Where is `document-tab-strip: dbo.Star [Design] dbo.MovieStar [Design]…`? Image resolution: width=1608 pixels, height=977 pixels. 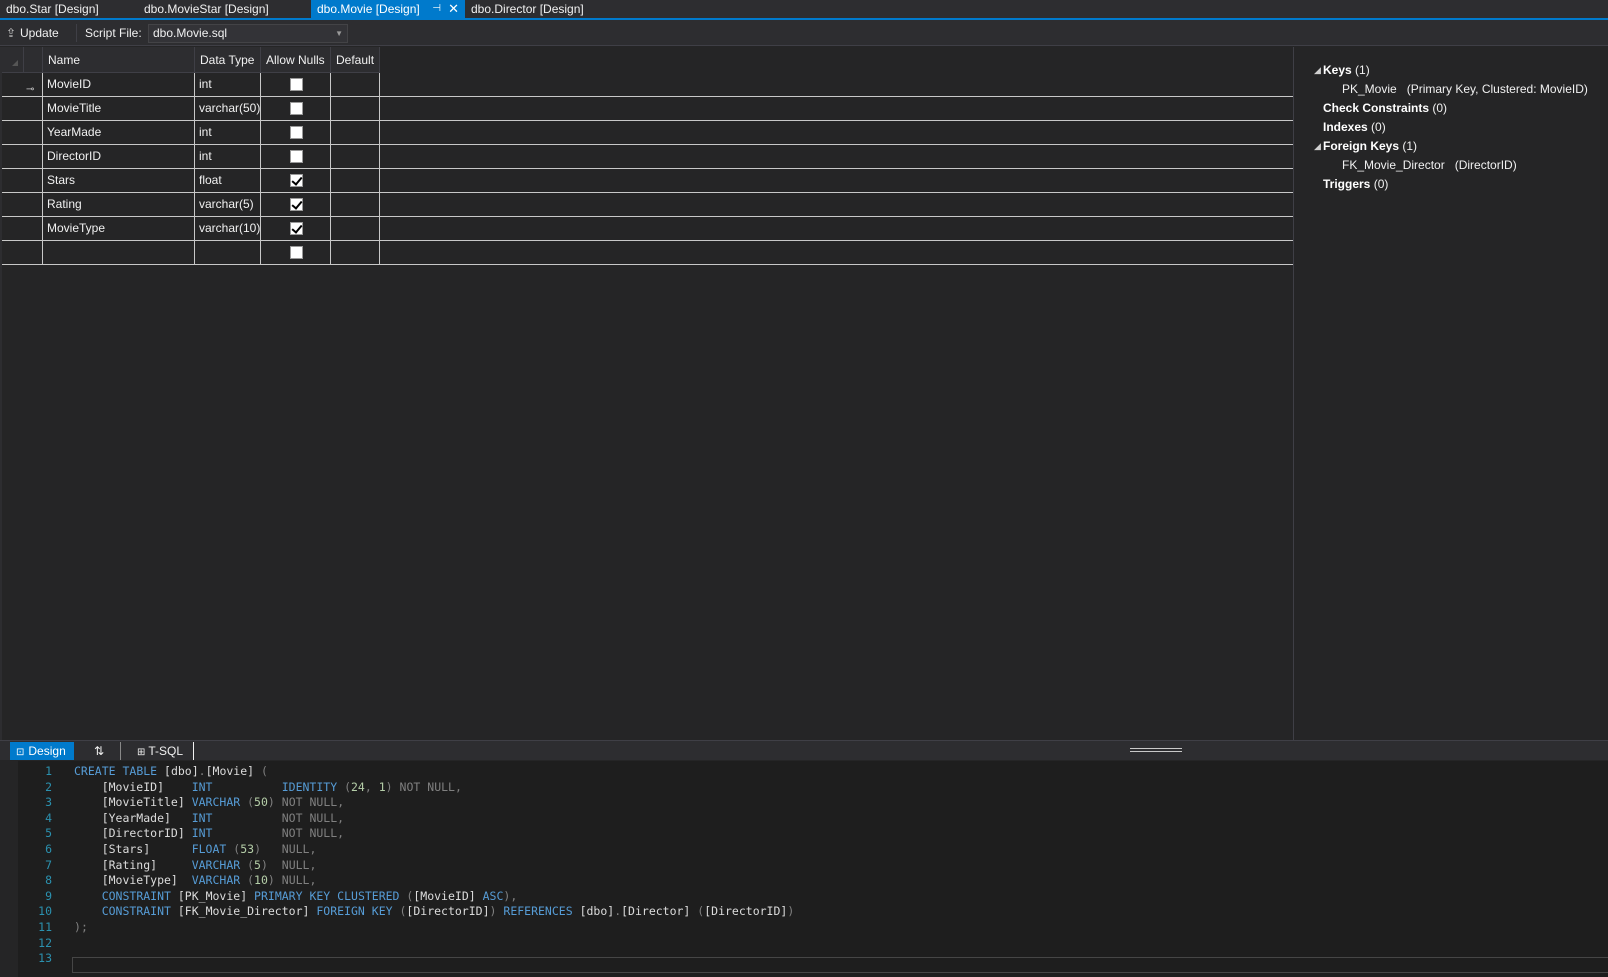
document-tab-strip: dbo.Star [Design] dbo.MovieStar [Design]… is located at coordinates (804, 10).